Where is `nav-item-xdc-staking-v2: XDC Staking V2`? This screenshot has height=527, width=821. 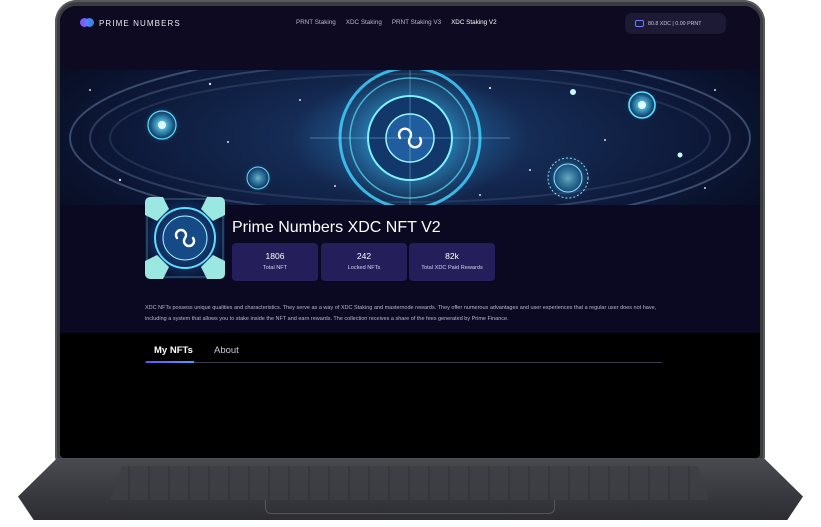
nav-item-xdc-staking-v2: XDC Staking V2 is located at coordinates (474, 22).